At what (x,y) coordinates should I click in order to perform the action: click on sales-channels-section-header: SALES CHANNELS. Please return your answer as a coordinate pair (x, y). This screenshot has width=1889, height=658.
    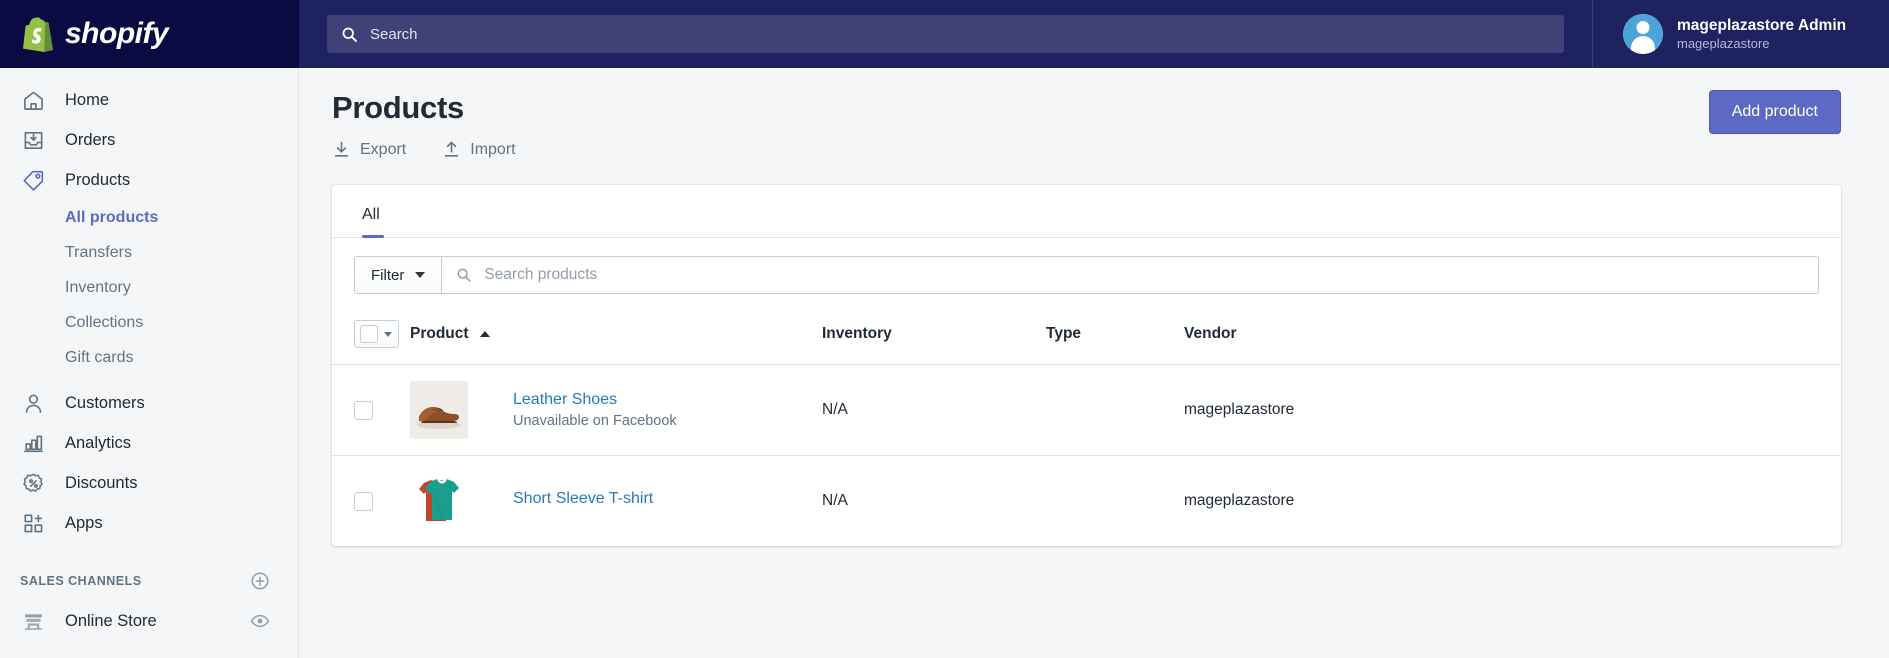
    Looking at the image, I should click on (149, 581).